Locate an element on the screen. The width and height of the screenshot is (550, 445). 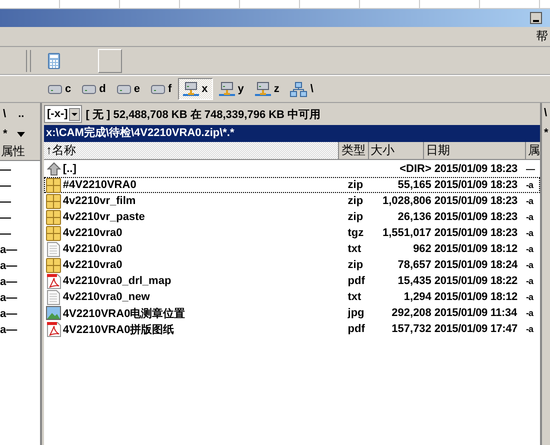
parent-button: .. is located at coordinates (21, 114).